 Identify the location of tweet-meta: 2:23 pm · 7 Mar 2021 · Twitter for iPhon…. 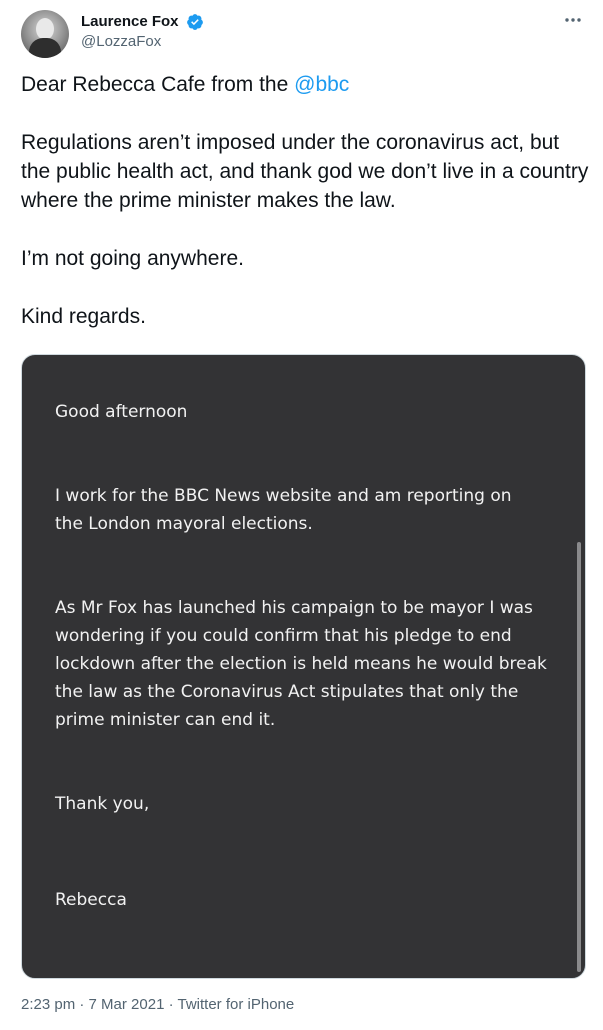
(157, 1005).